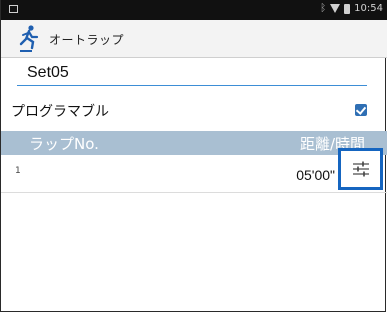  What do you see at coordinates (194, 10) in the screenshot?
I see `status-bar: ᛒ 10:54` at bounding box center [194, 10].